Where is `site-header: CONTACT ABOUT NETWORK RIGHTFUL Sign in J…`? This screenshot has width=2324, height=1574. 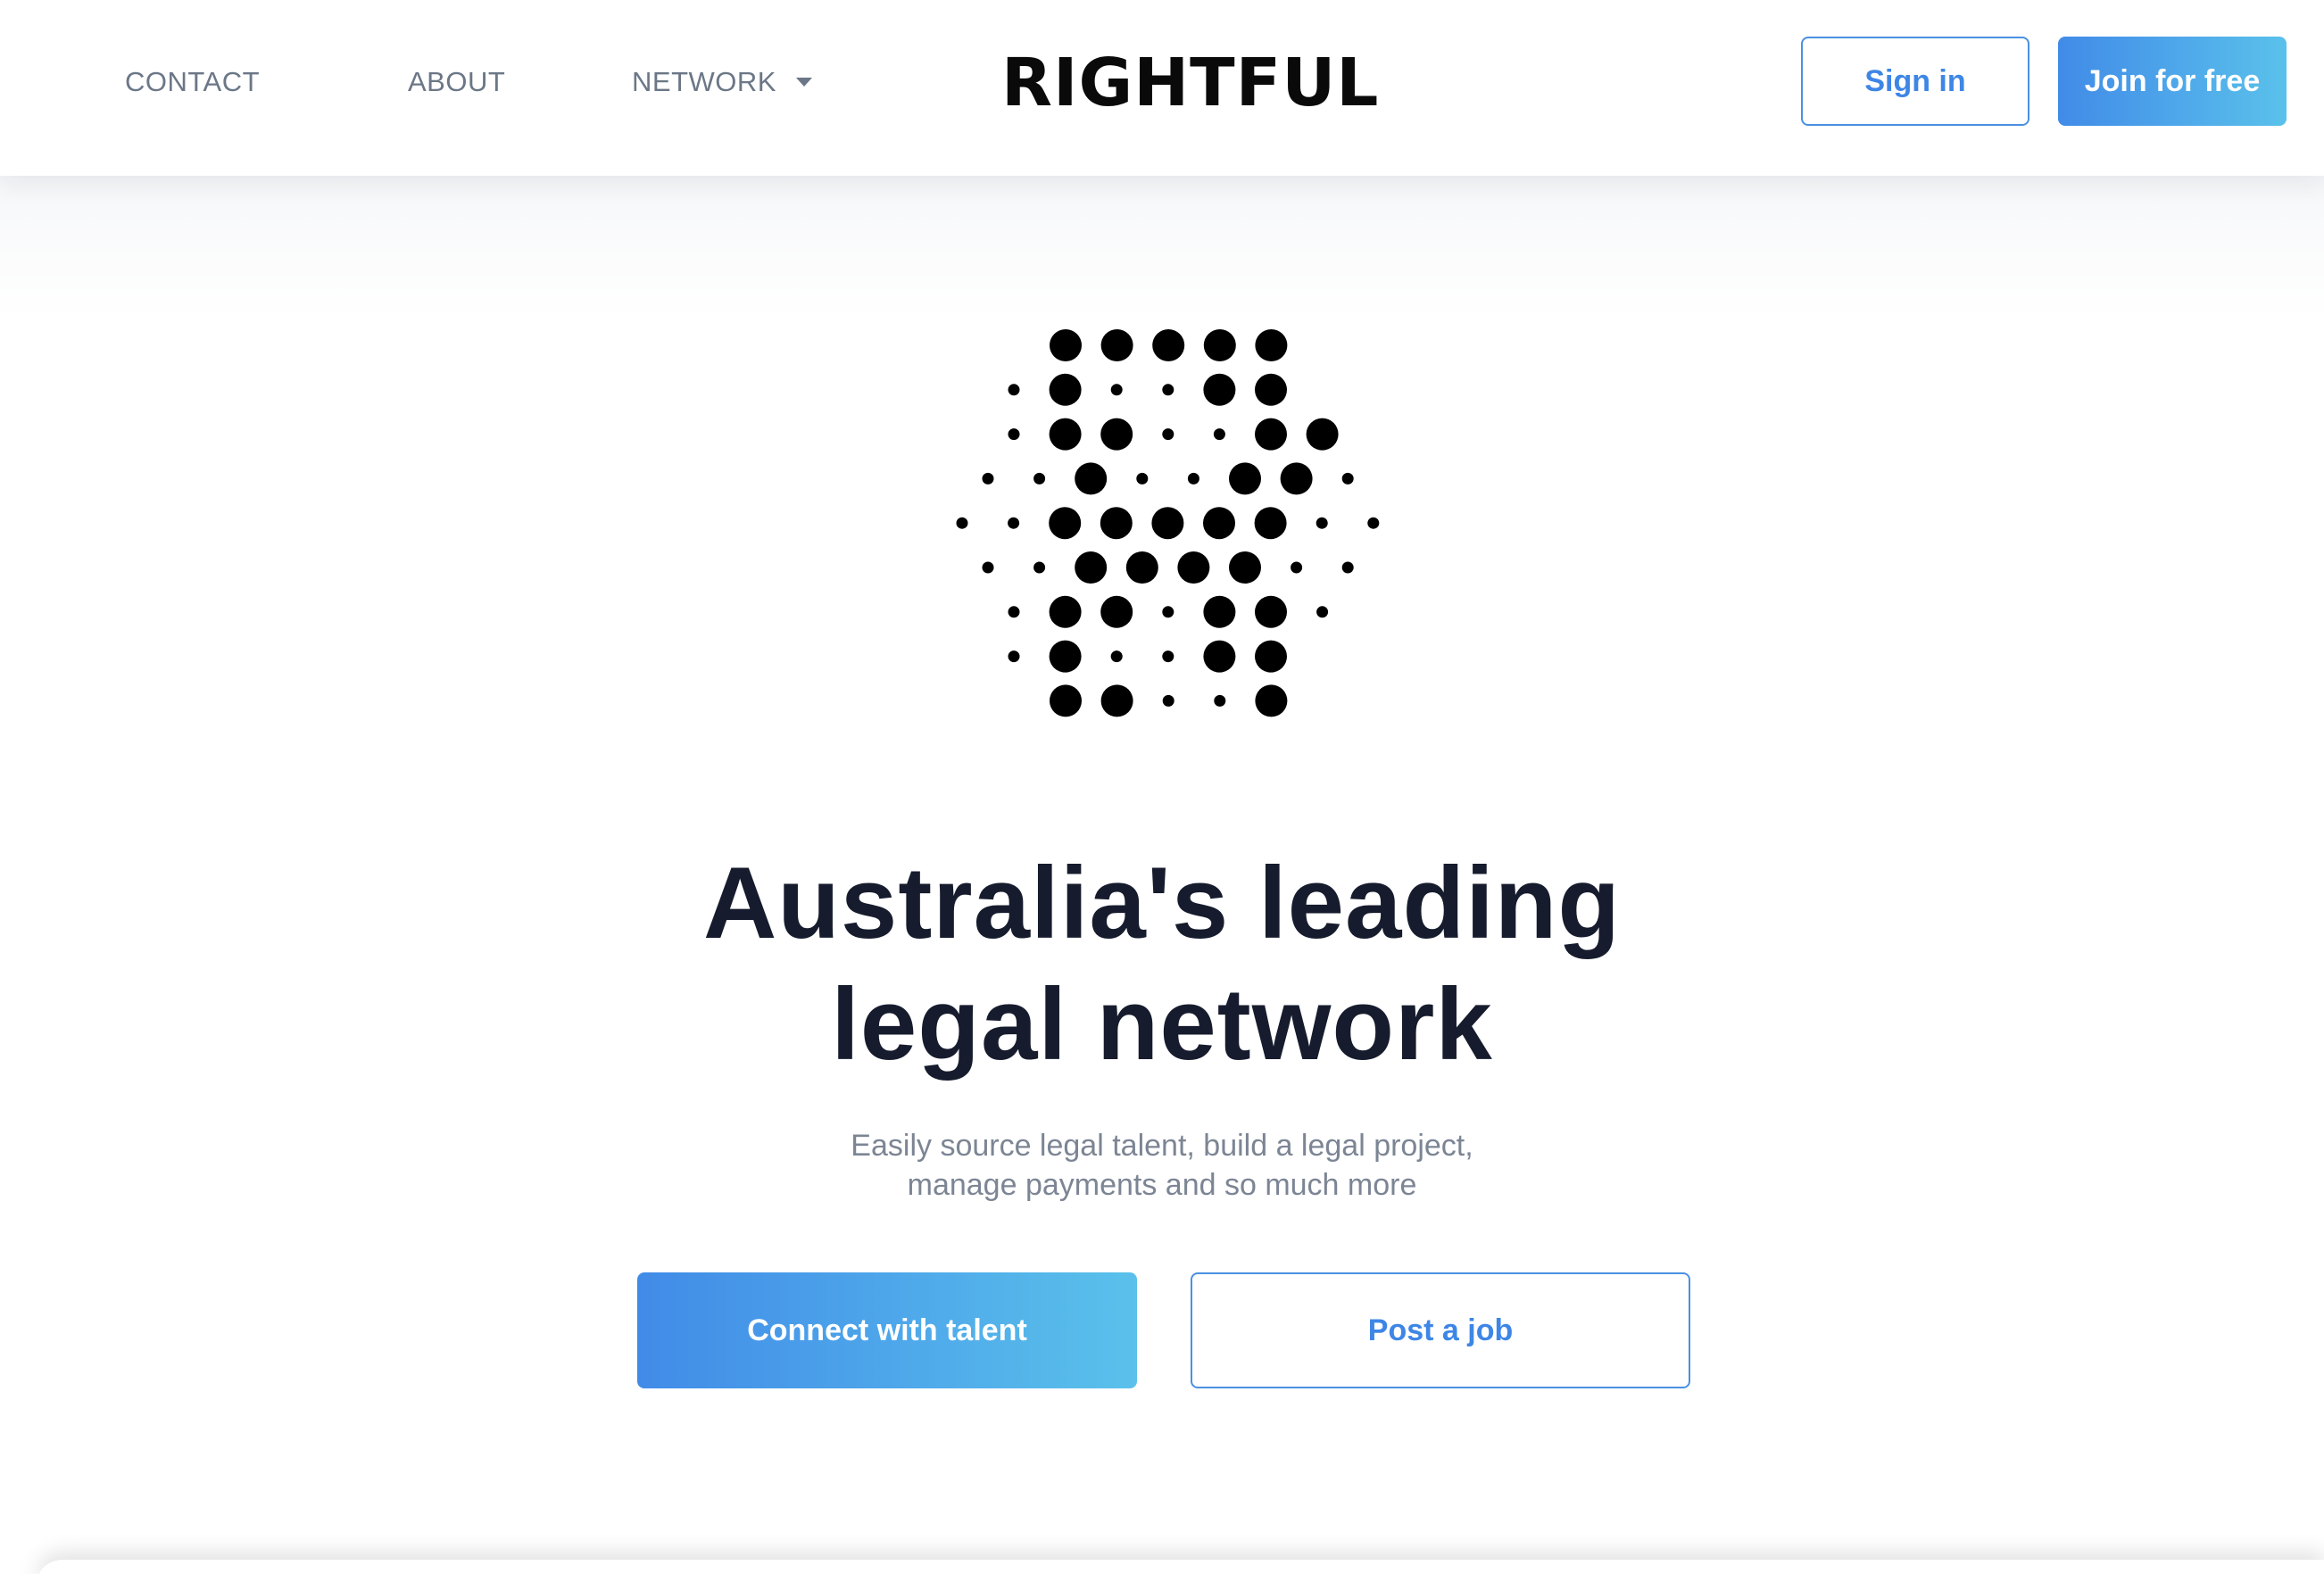 site-header: CONTACT ABOUT NETWORK RIGHTFUL Sign in J… is located at coordinates (1162, 88).